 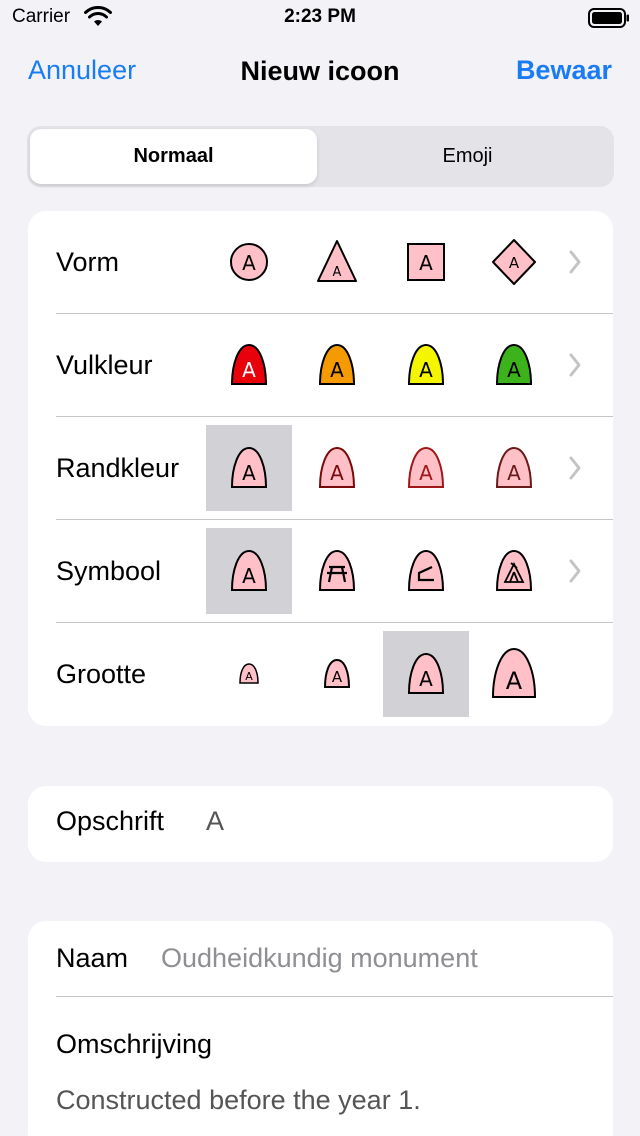 I want to click on status-time: 2:23 PM, so click(x=320, y=16).